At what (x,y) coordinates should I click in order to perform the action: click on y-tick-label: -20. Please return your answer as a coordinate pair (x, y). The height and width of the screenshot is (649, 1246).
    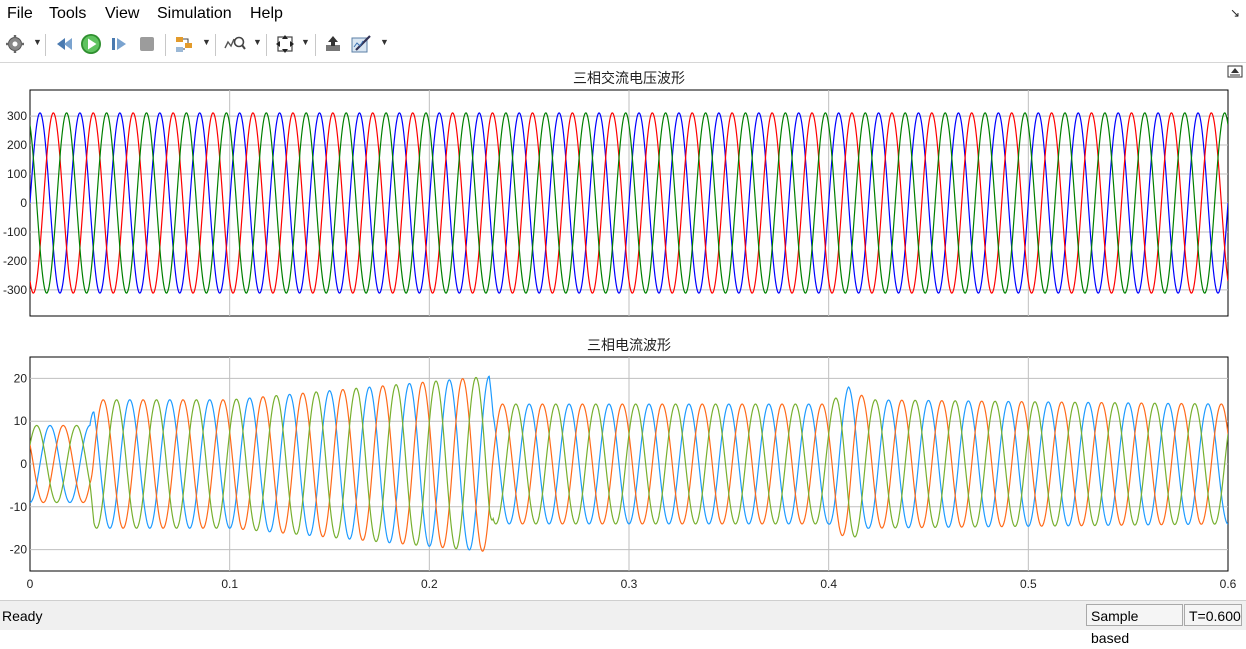
    Looking at the image, I should click on (19, 550).